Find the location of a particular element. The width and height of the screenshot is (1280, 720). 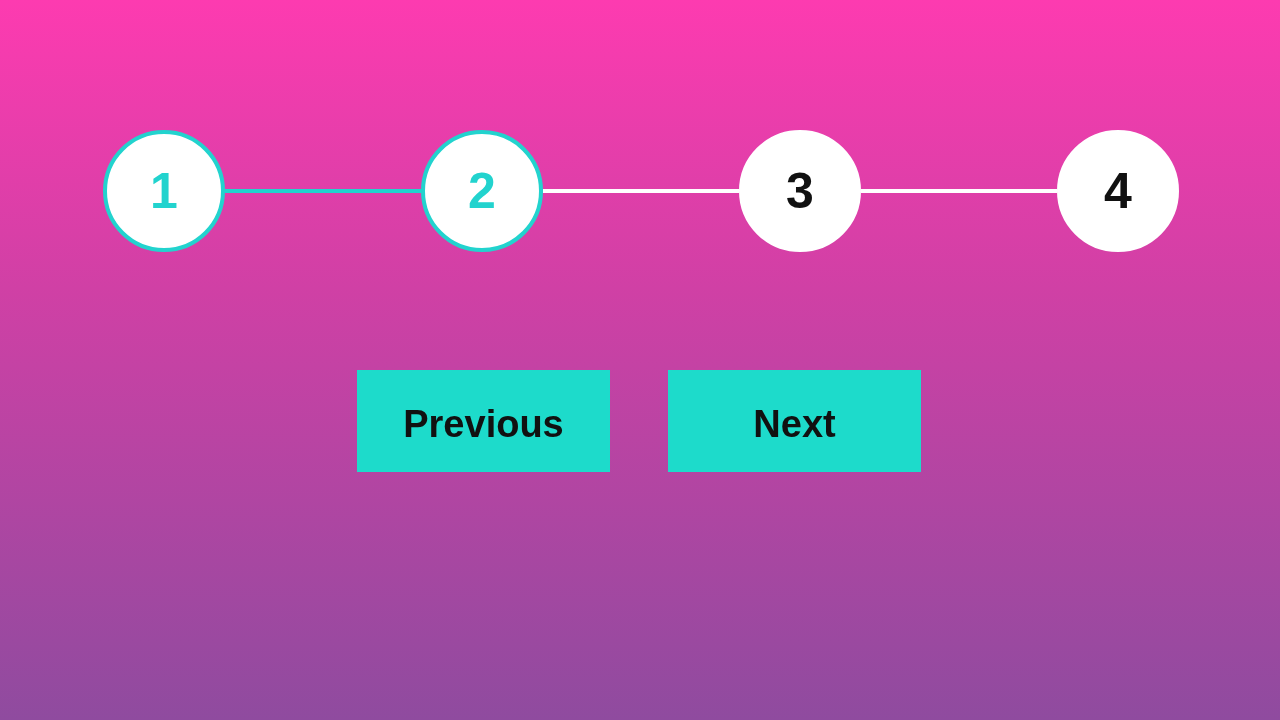

step-circle: 3 is located at coordinates (800, 191).